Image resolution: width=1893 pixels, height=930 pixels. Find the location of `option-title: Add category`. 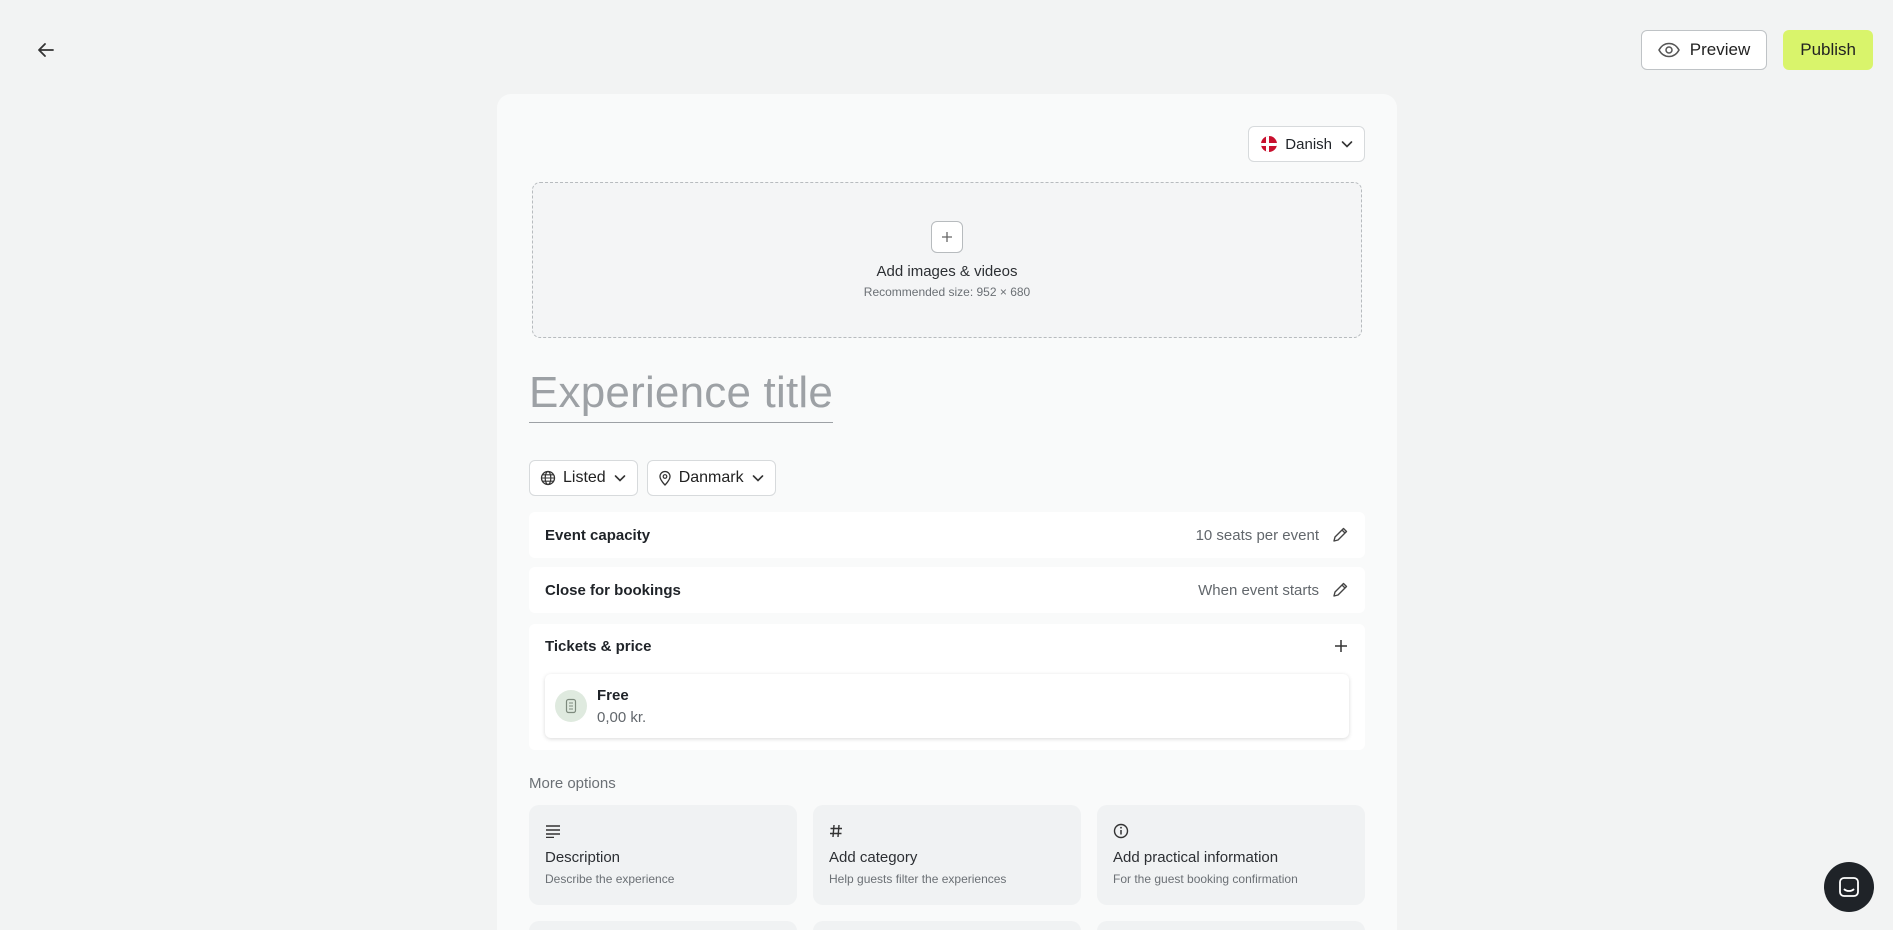

option-title: Add category is located at coordinates (873, 857).